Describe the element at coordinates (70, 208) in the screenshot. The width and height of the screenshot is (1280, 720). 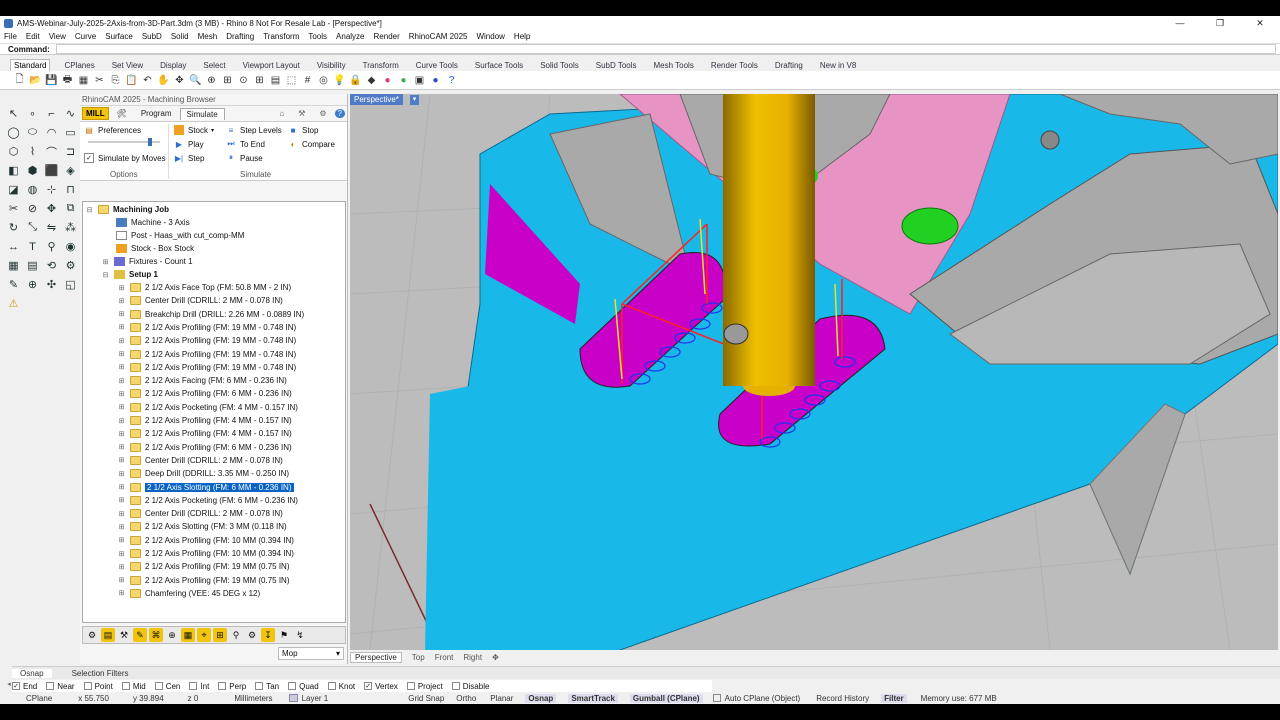
I see `copy-tool-icon: ⧉` at that location.